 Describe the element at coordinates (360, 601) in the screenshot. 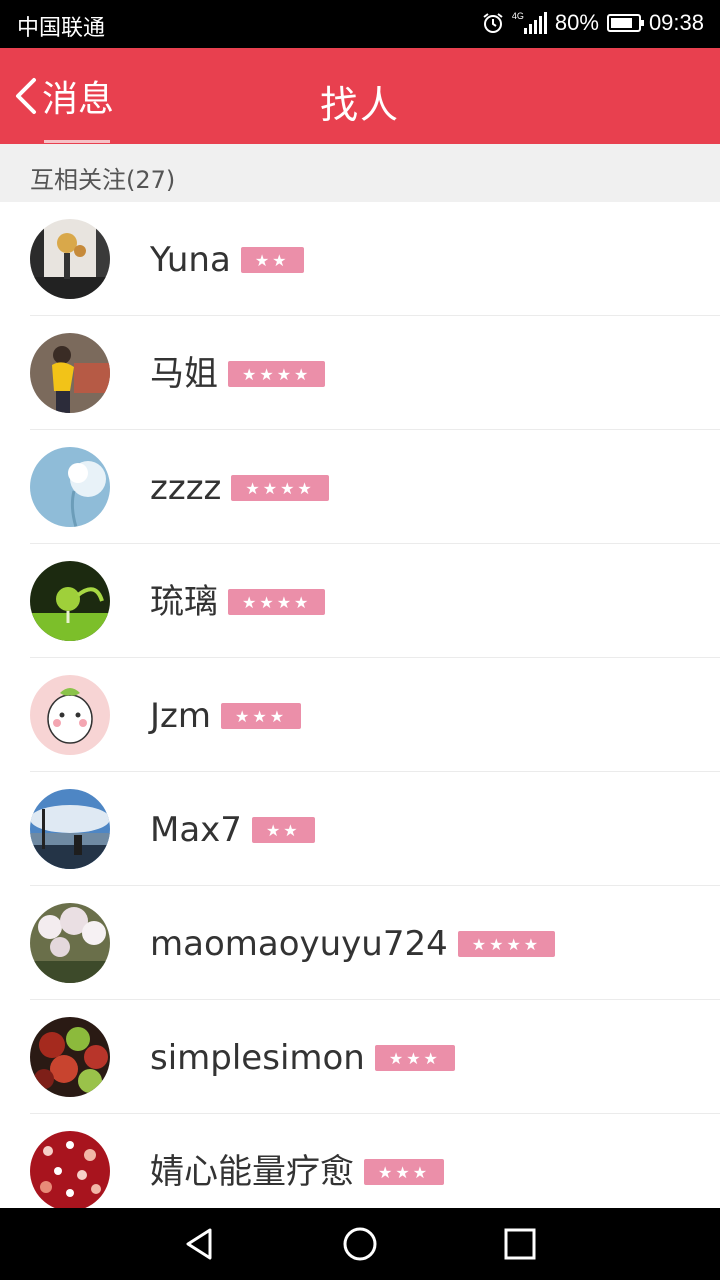

I see `list-item: 琉璃 ★★★★` at that location.